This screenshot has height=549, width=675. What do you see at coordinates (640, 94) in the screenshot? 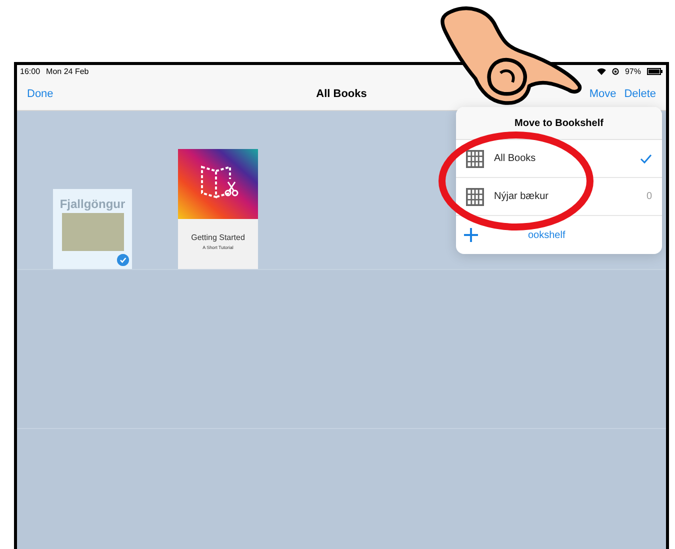
I see `toolbar-action: Delete` at bounding box center [640, 94].